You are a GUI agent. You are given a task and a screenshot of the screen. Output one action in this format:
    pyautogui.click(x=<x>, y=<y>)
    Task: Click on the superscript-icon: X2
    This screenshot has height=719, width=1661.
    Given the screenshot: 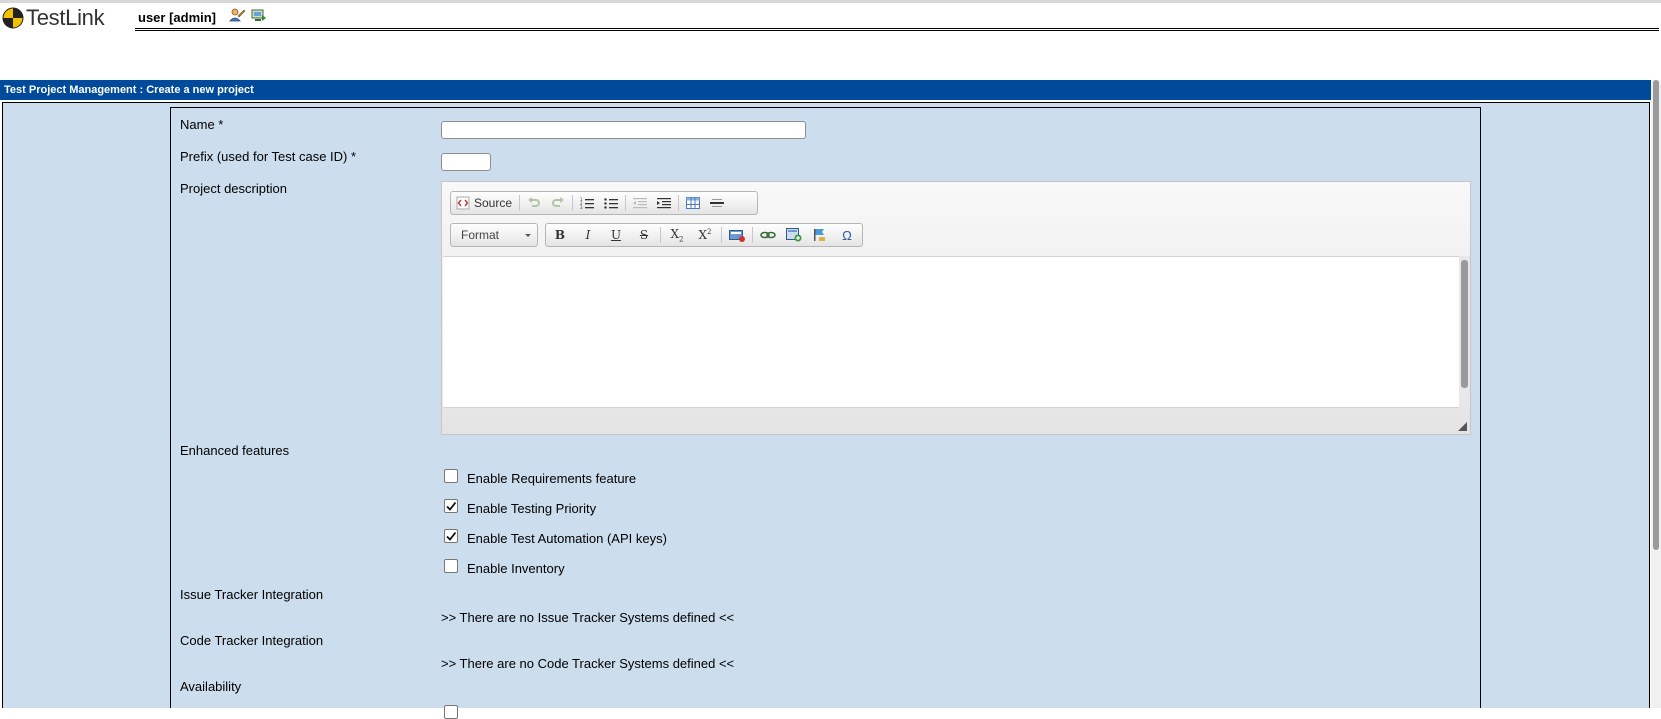 What is the action you would take?
    pyautogui.click(x=705, y=235)
    